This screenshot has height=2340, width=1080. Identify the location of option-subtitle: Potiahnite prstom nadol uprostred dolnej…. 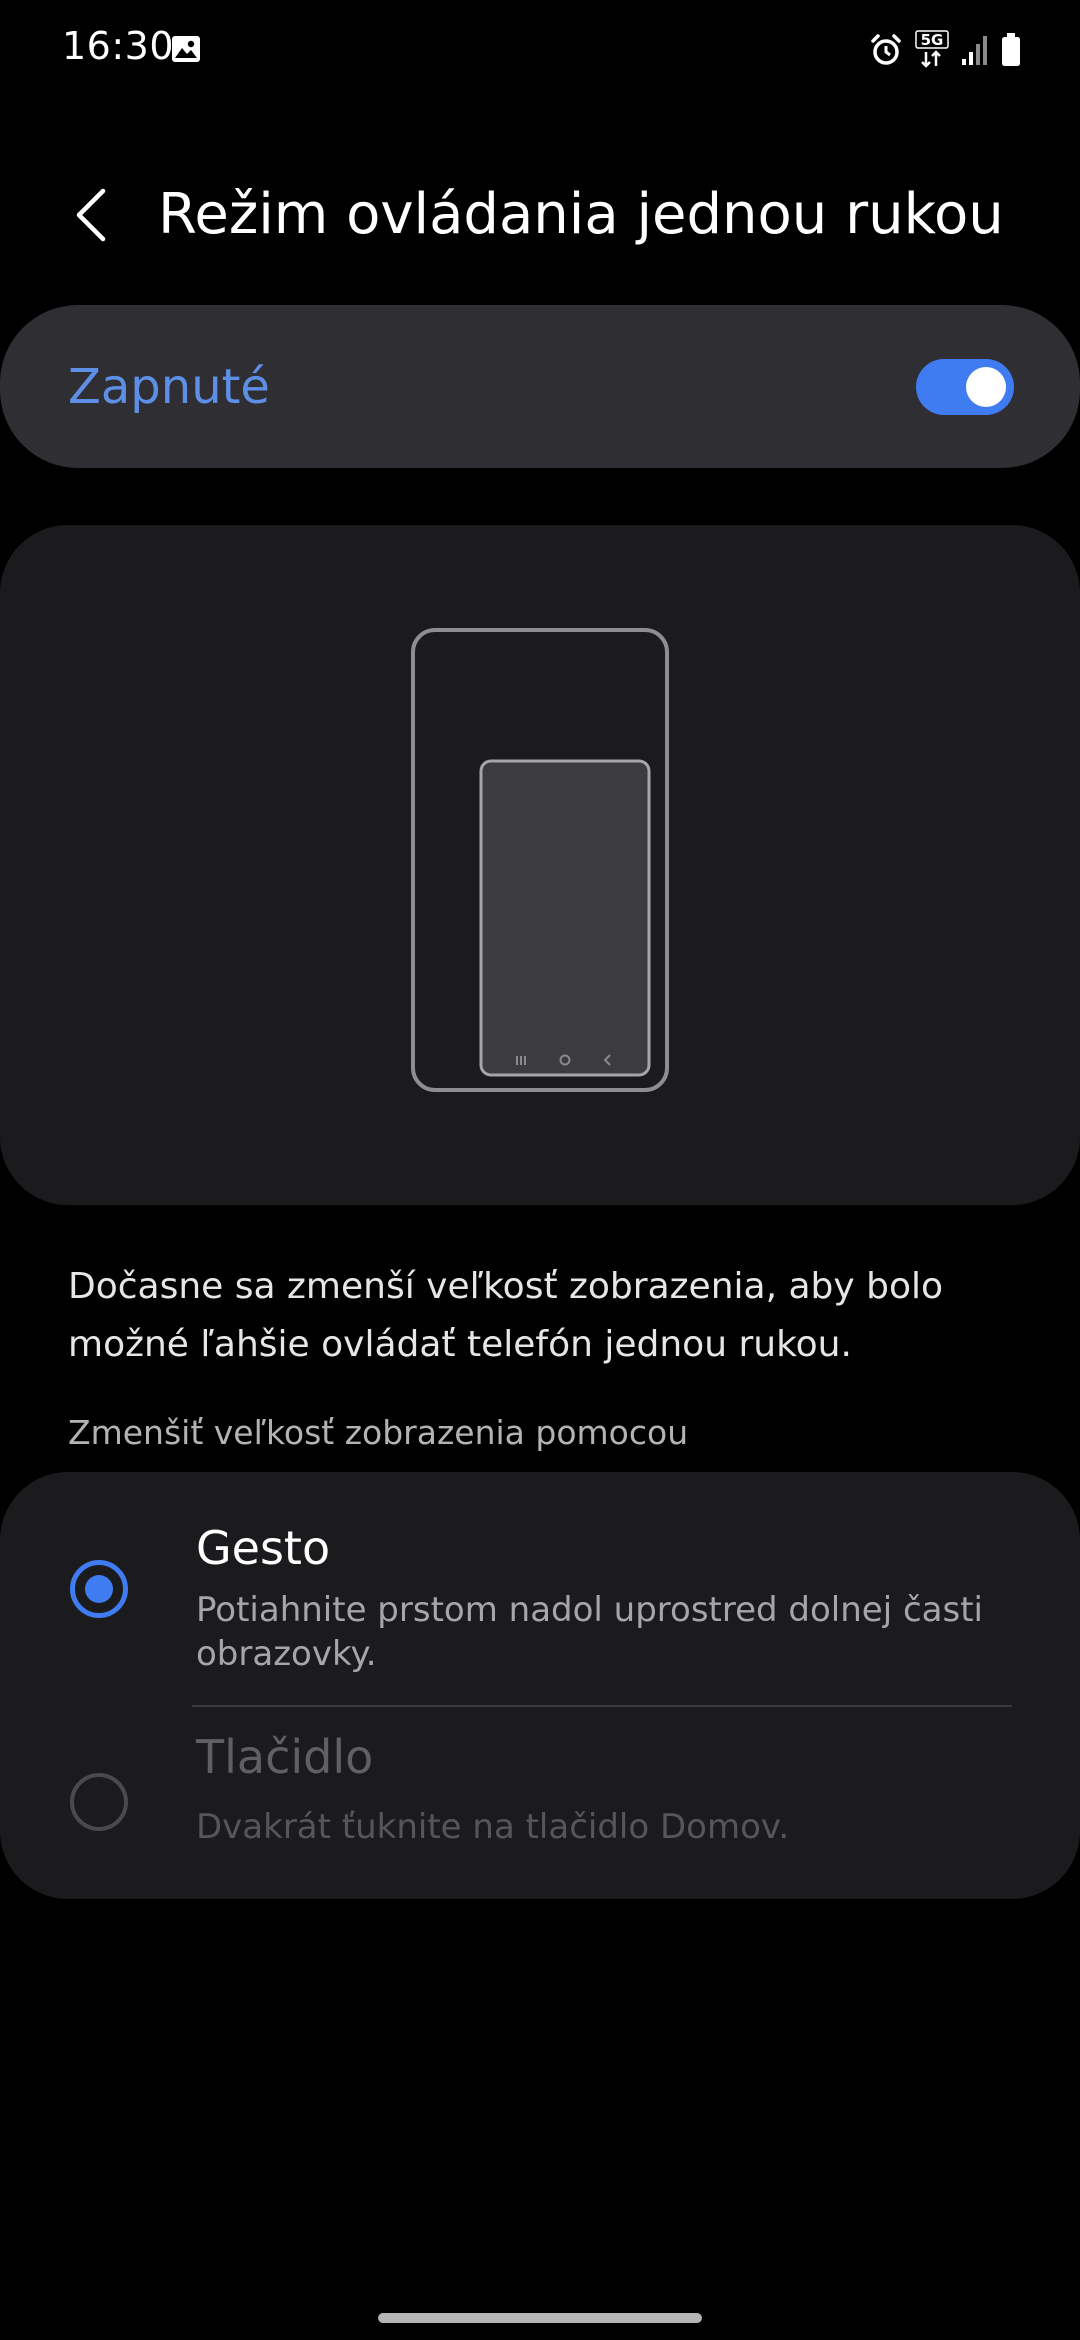
(589, 1632).